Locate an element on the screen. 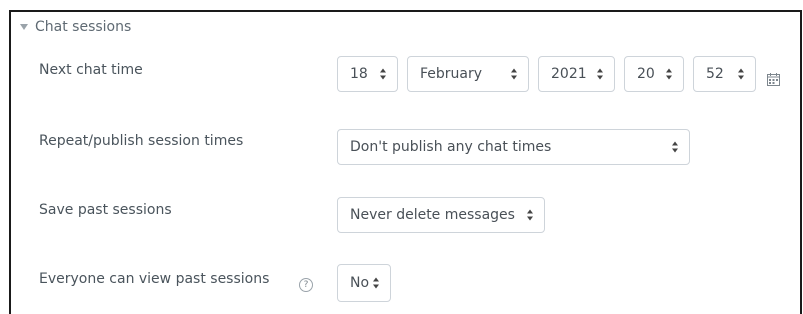 This screenshot has height=314, width=803. day-select: 18 is located at coordinates (367, 74).